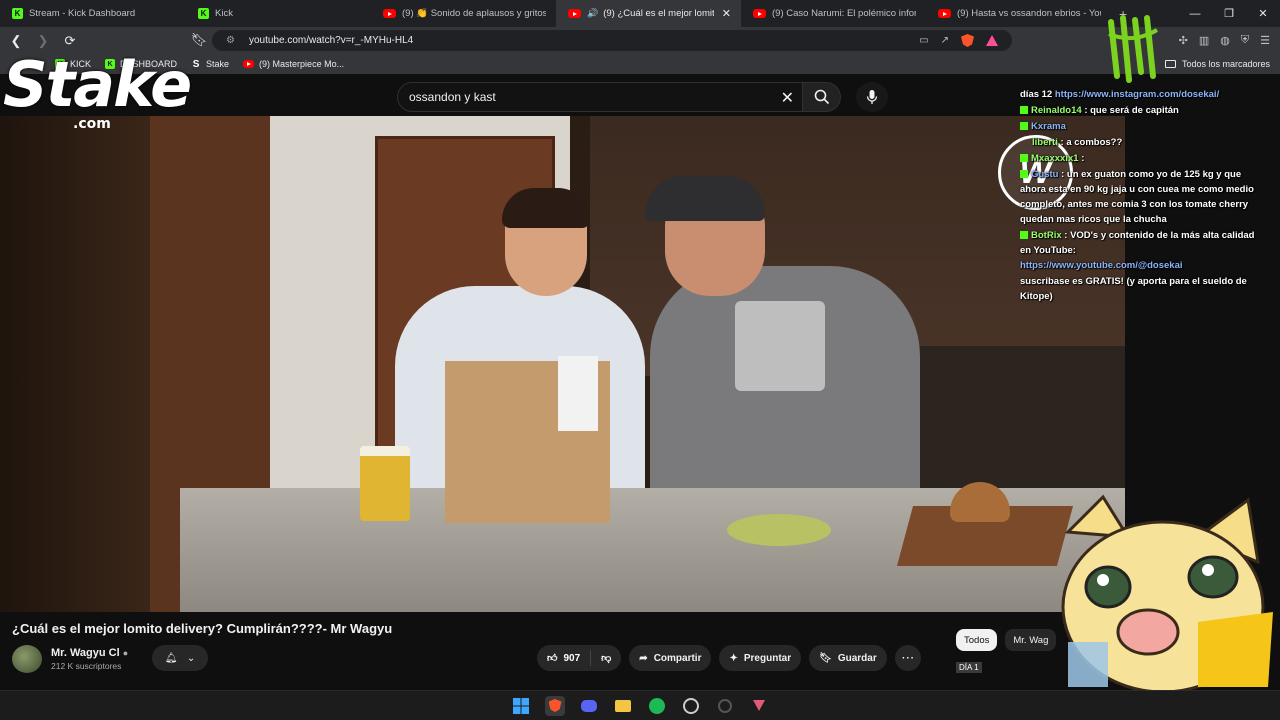 This screenshot has width=1280, height=720. I want to click on chip-todos: Todos, so click(977, 640).